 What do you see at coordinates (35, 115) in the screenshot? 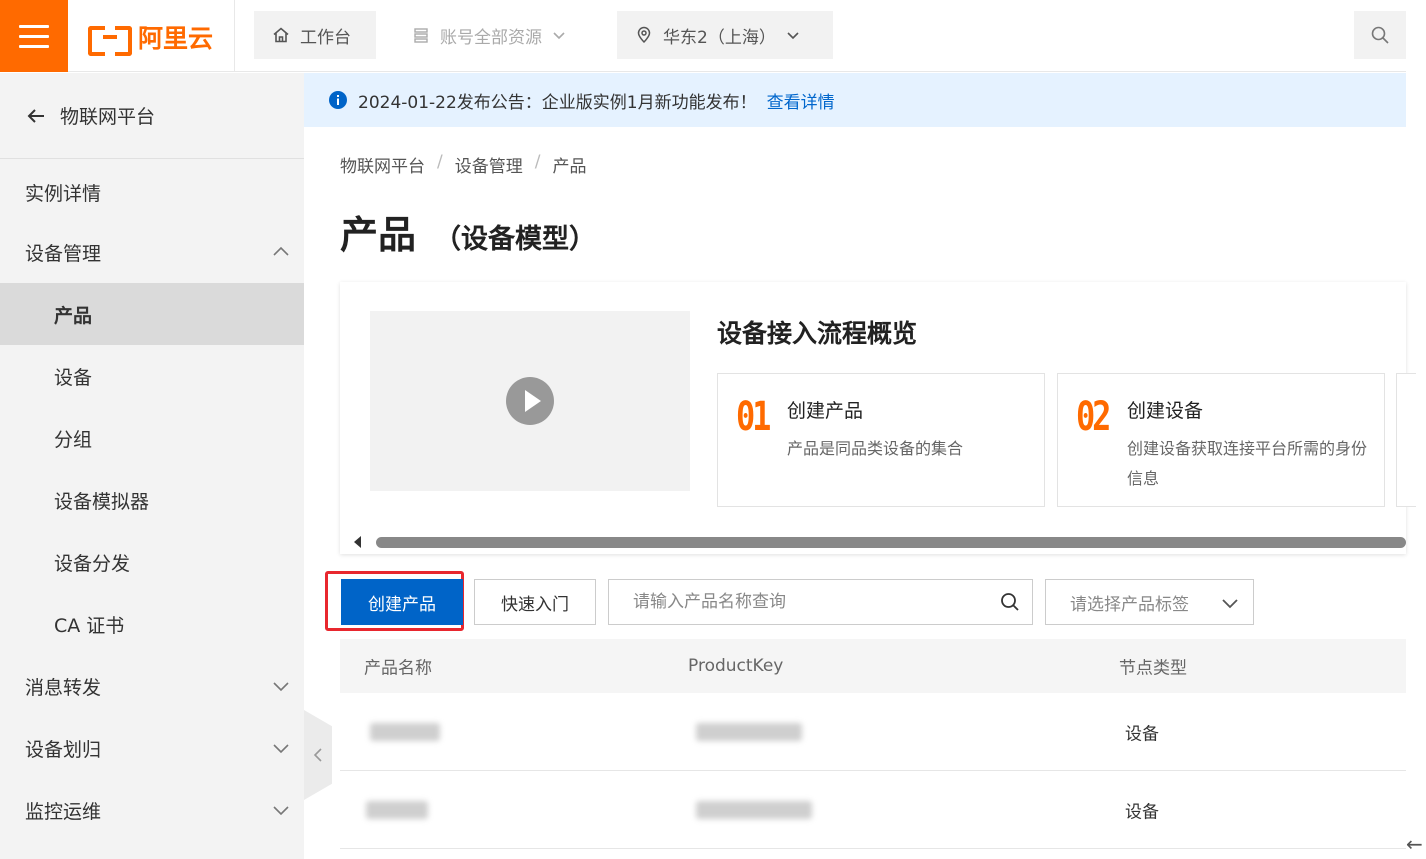
I see `arrow-left-icon` at bounding box center [35, 115].